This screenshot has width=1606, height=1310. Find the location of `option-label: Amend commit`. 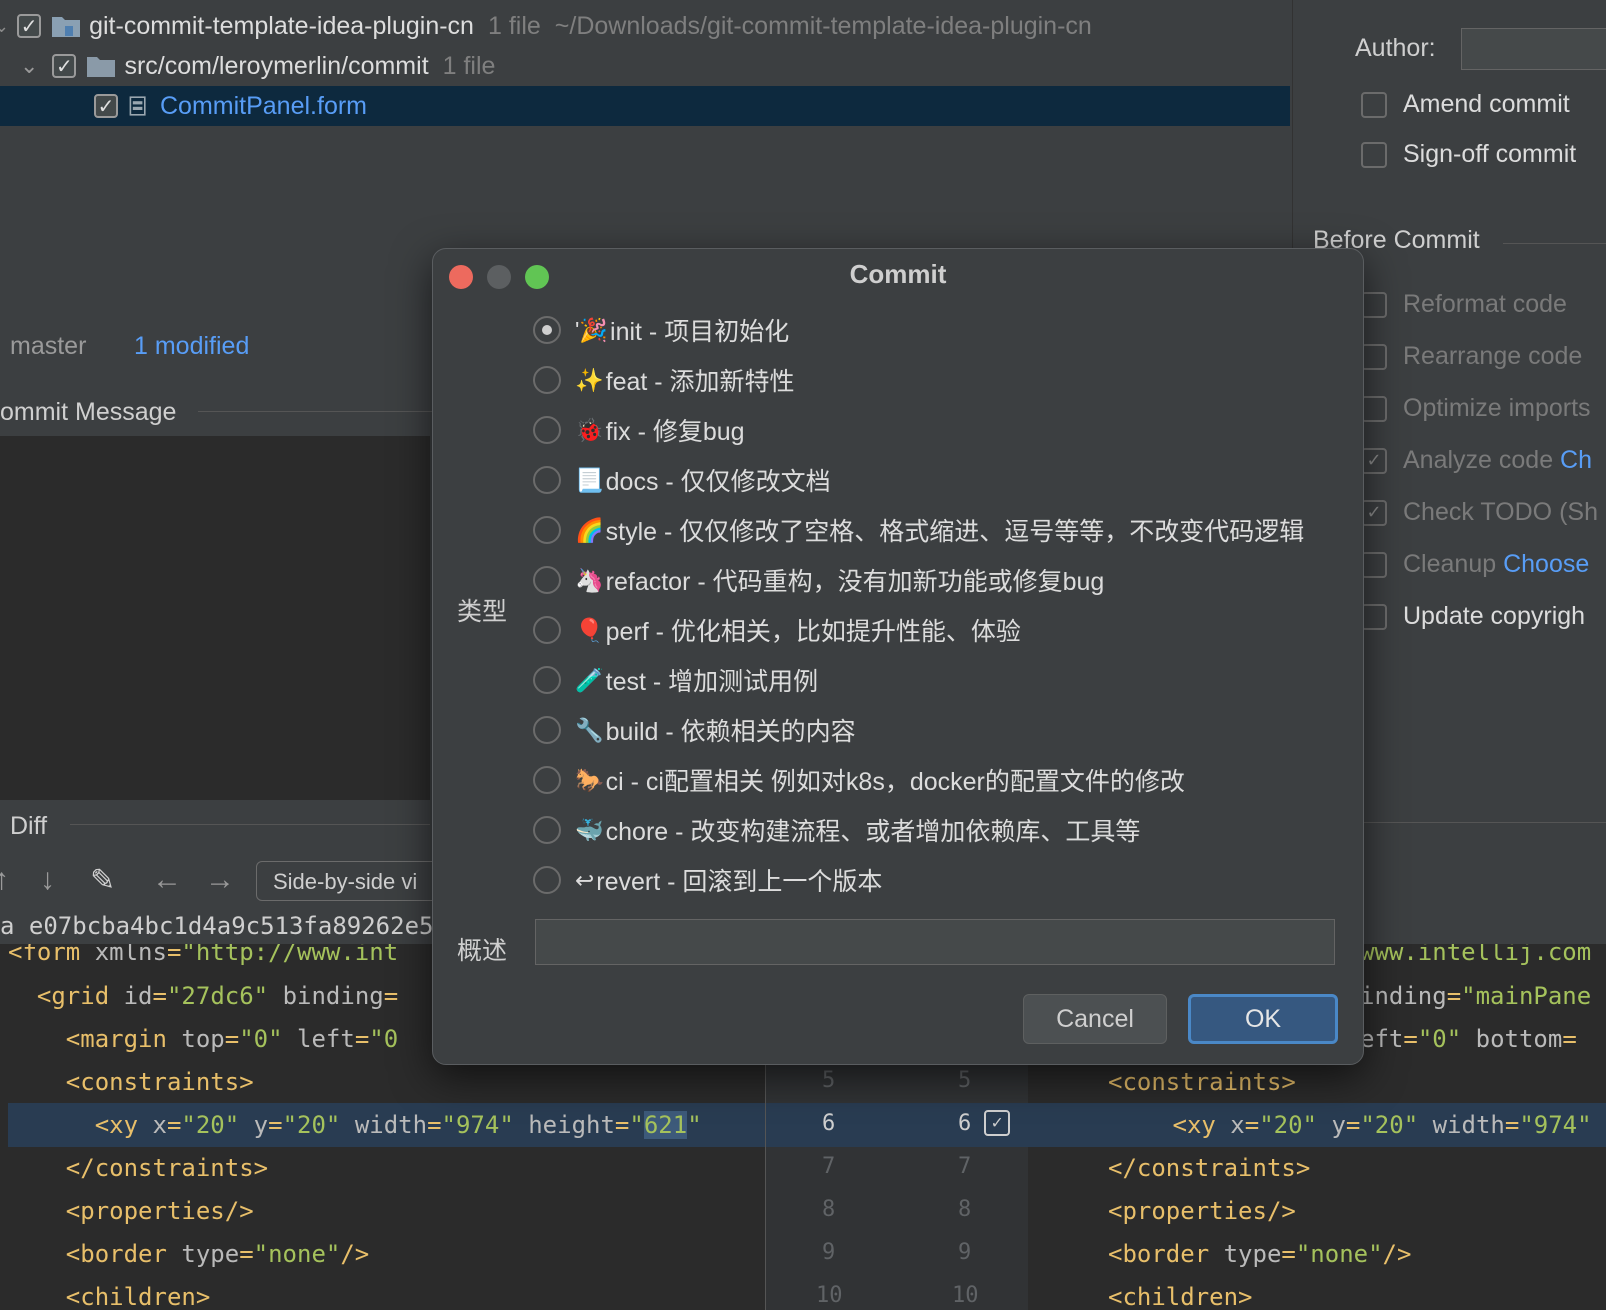

option-label: Amend commit is located at coordinates (1486, 104).